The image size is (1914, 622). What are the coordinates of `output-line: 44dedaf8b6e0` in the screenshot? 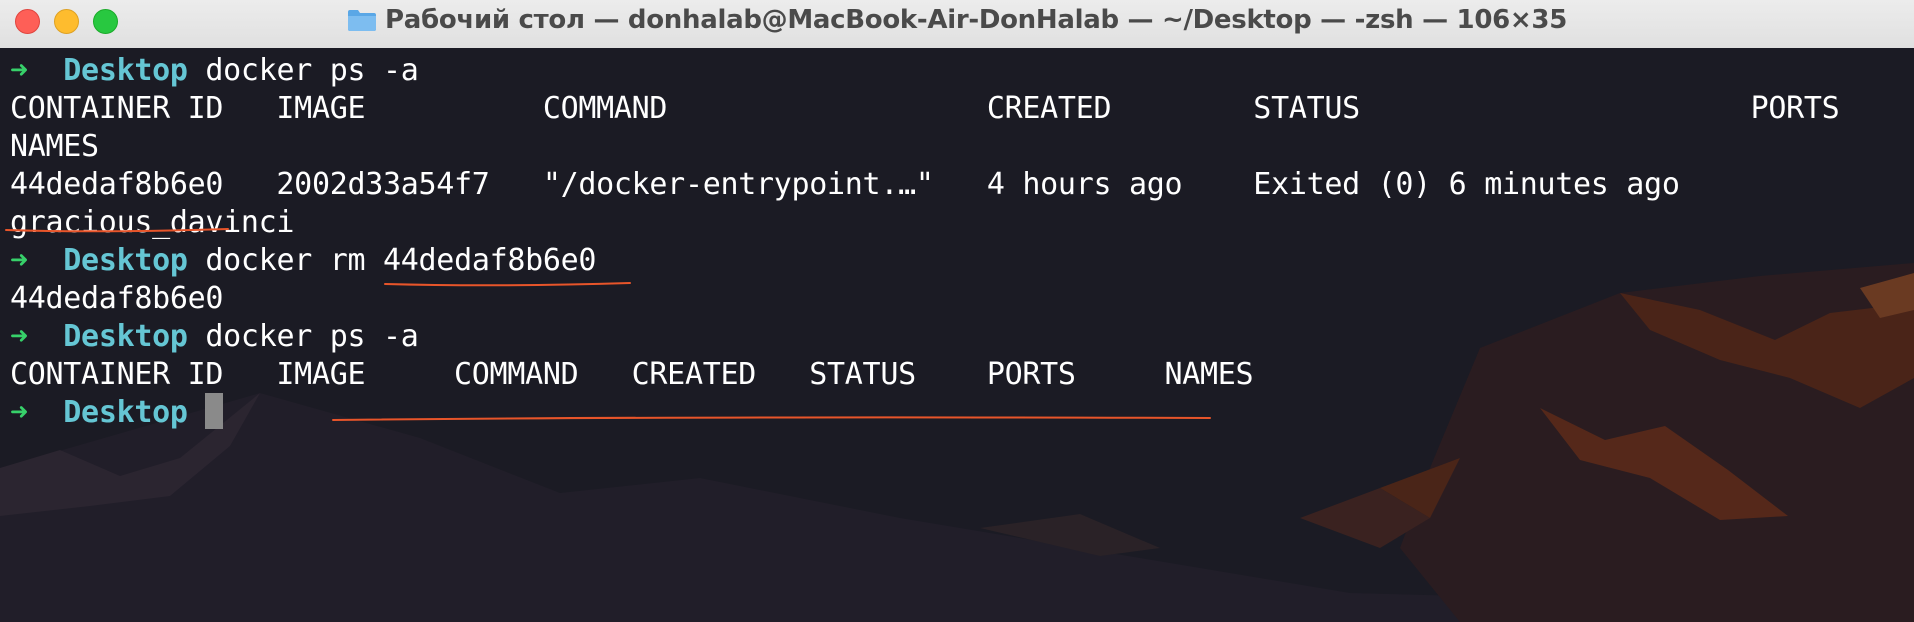 It's located at (117, 298).